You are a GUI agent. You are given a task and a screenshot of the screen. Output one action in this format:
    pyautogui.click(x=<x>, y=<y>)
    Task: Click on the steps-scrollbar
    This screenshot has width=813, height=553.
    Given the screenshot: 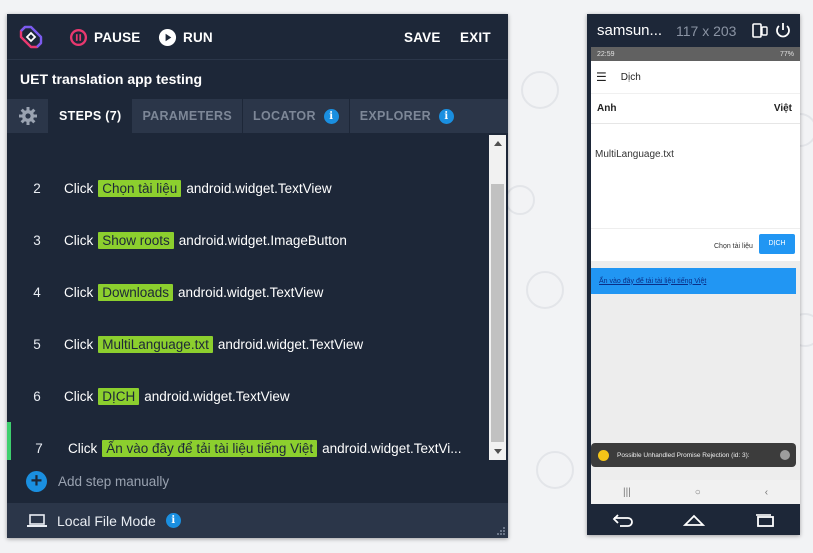 What is the action you would take?
    pyautogui.click(x=497, y=297)
    